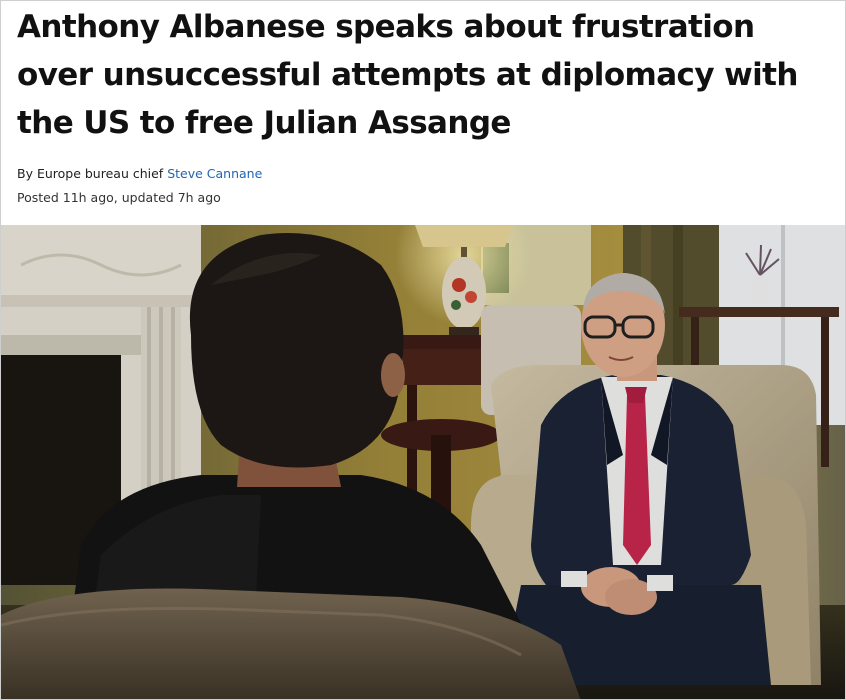 This screenshot has width=846, height=700. Describe the element at coordinates (214, 173) in the screenshot. I see `author-link: Steve Cannane` at that location.